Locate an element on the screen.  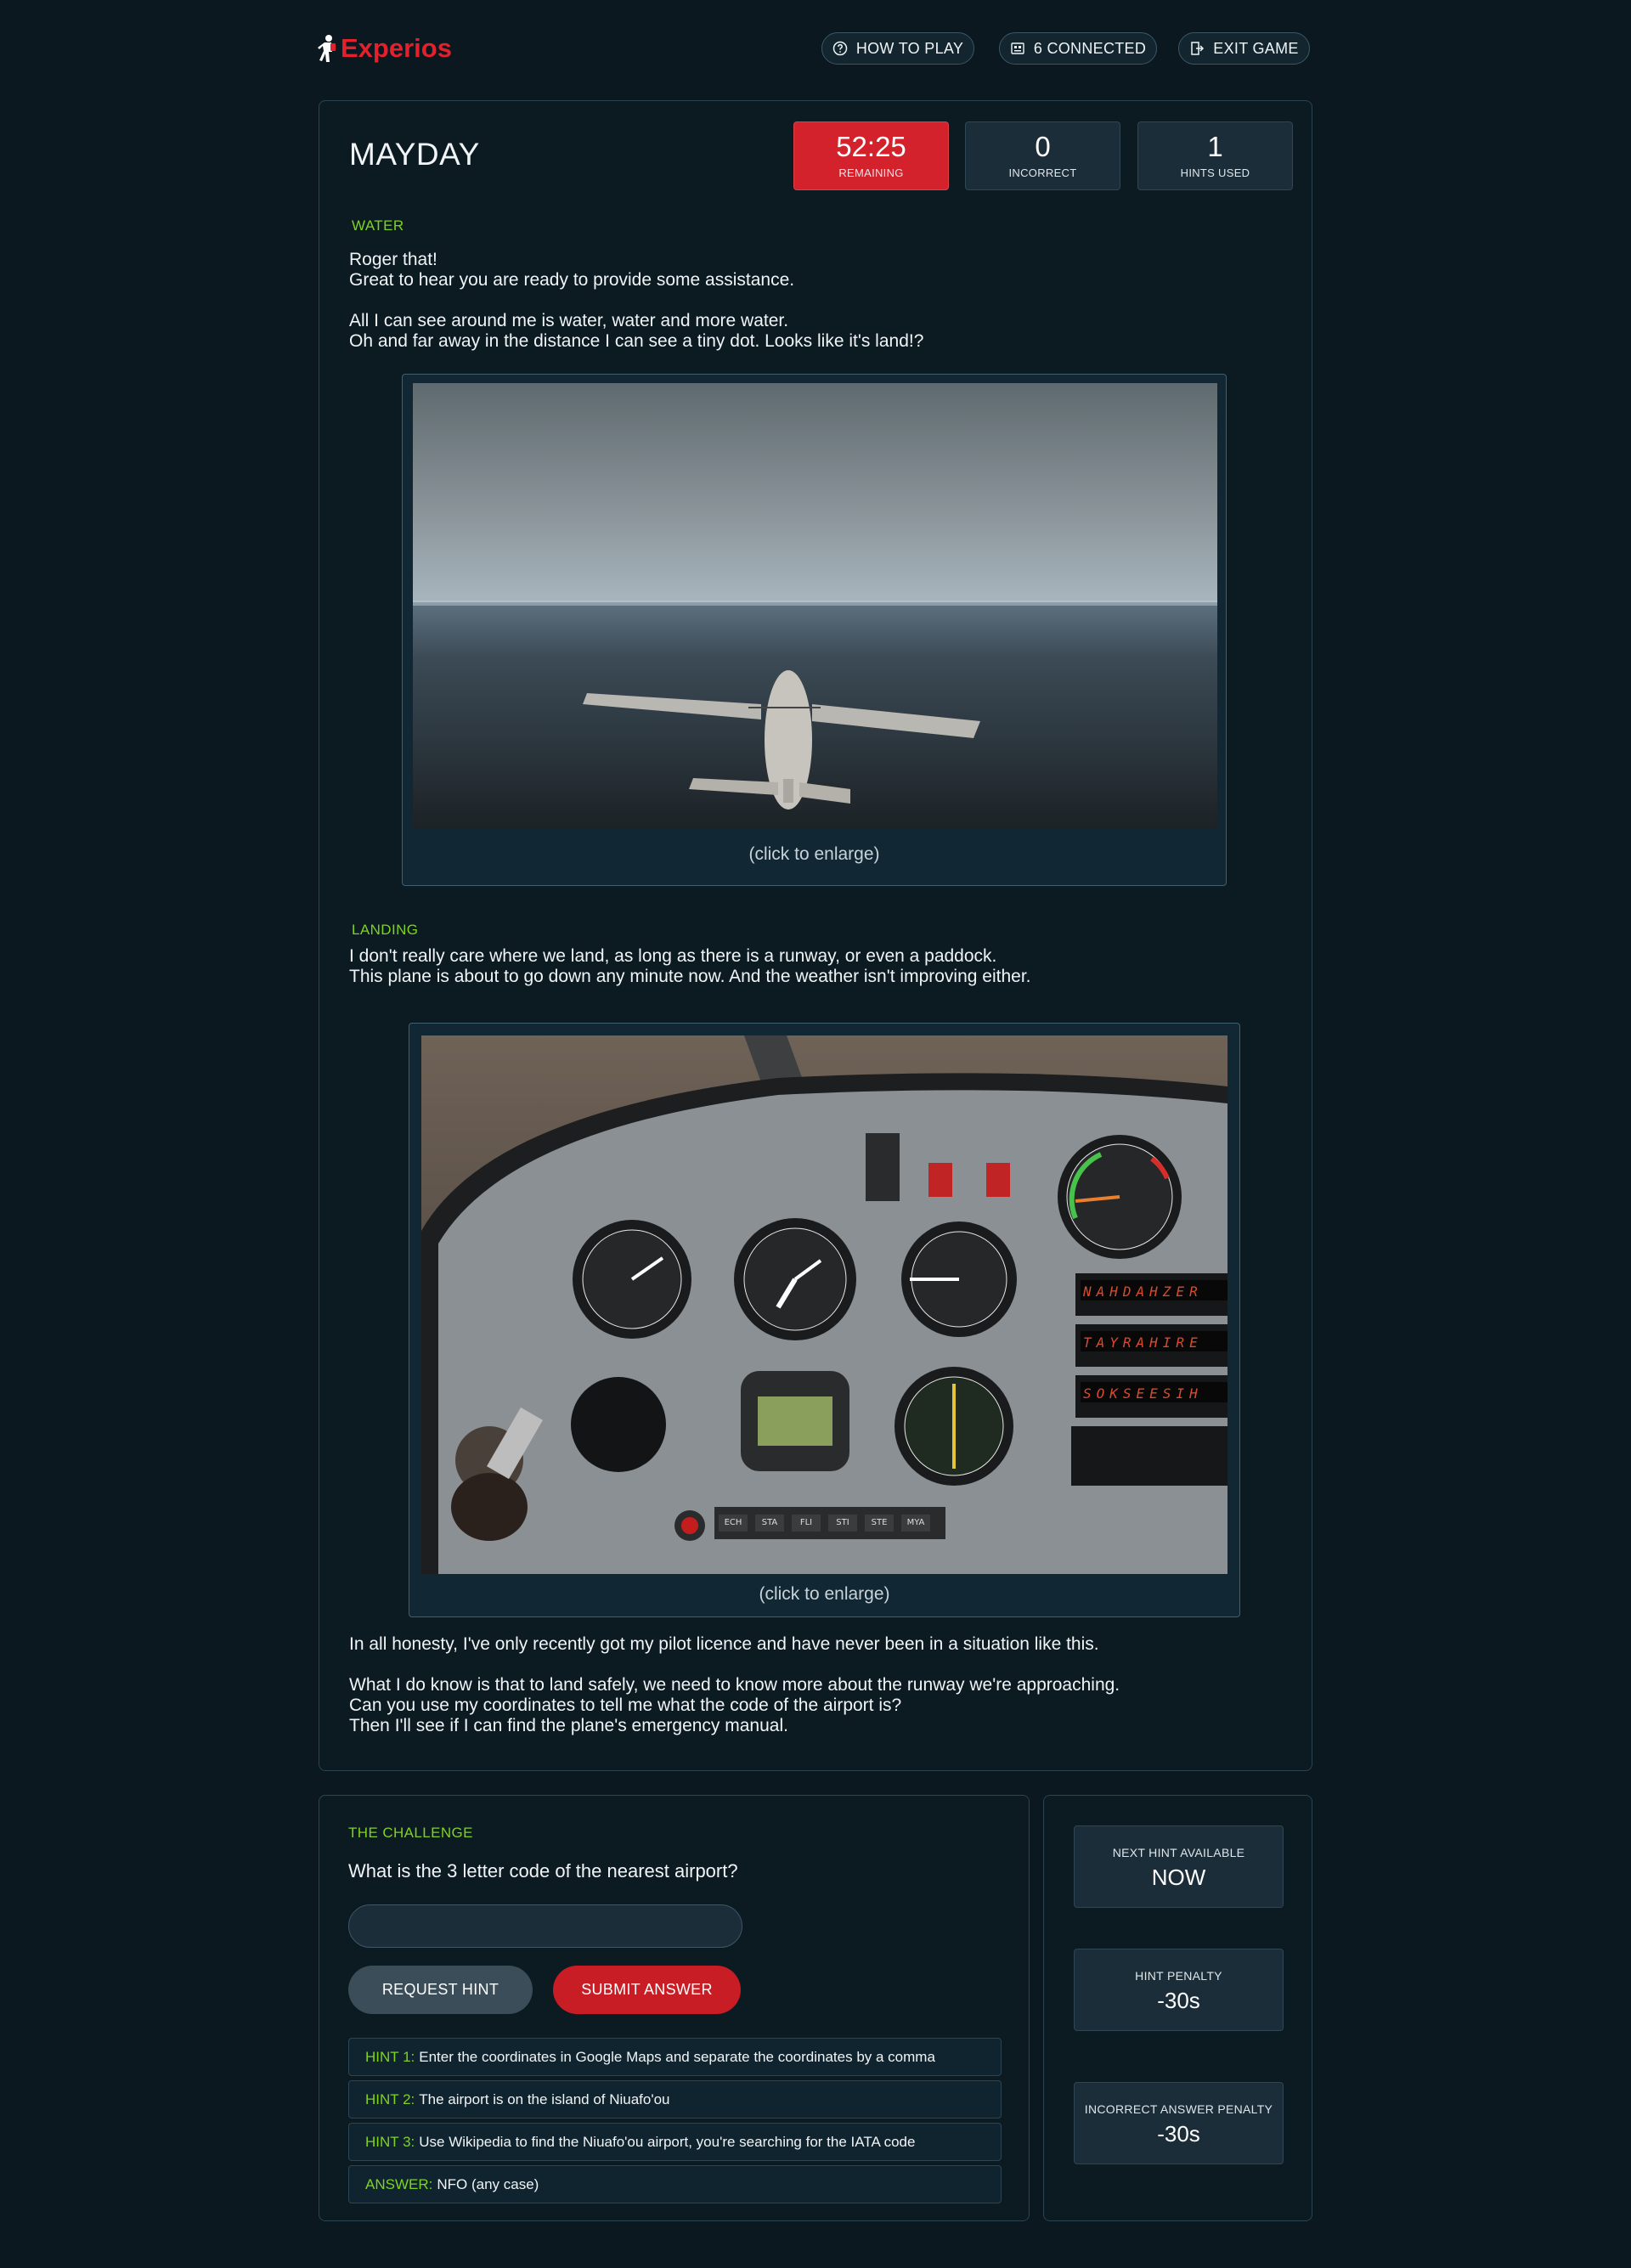
cockpit-button-strip: ECH STA FLI STI STE MYA is located at coordinates (829, 1523).